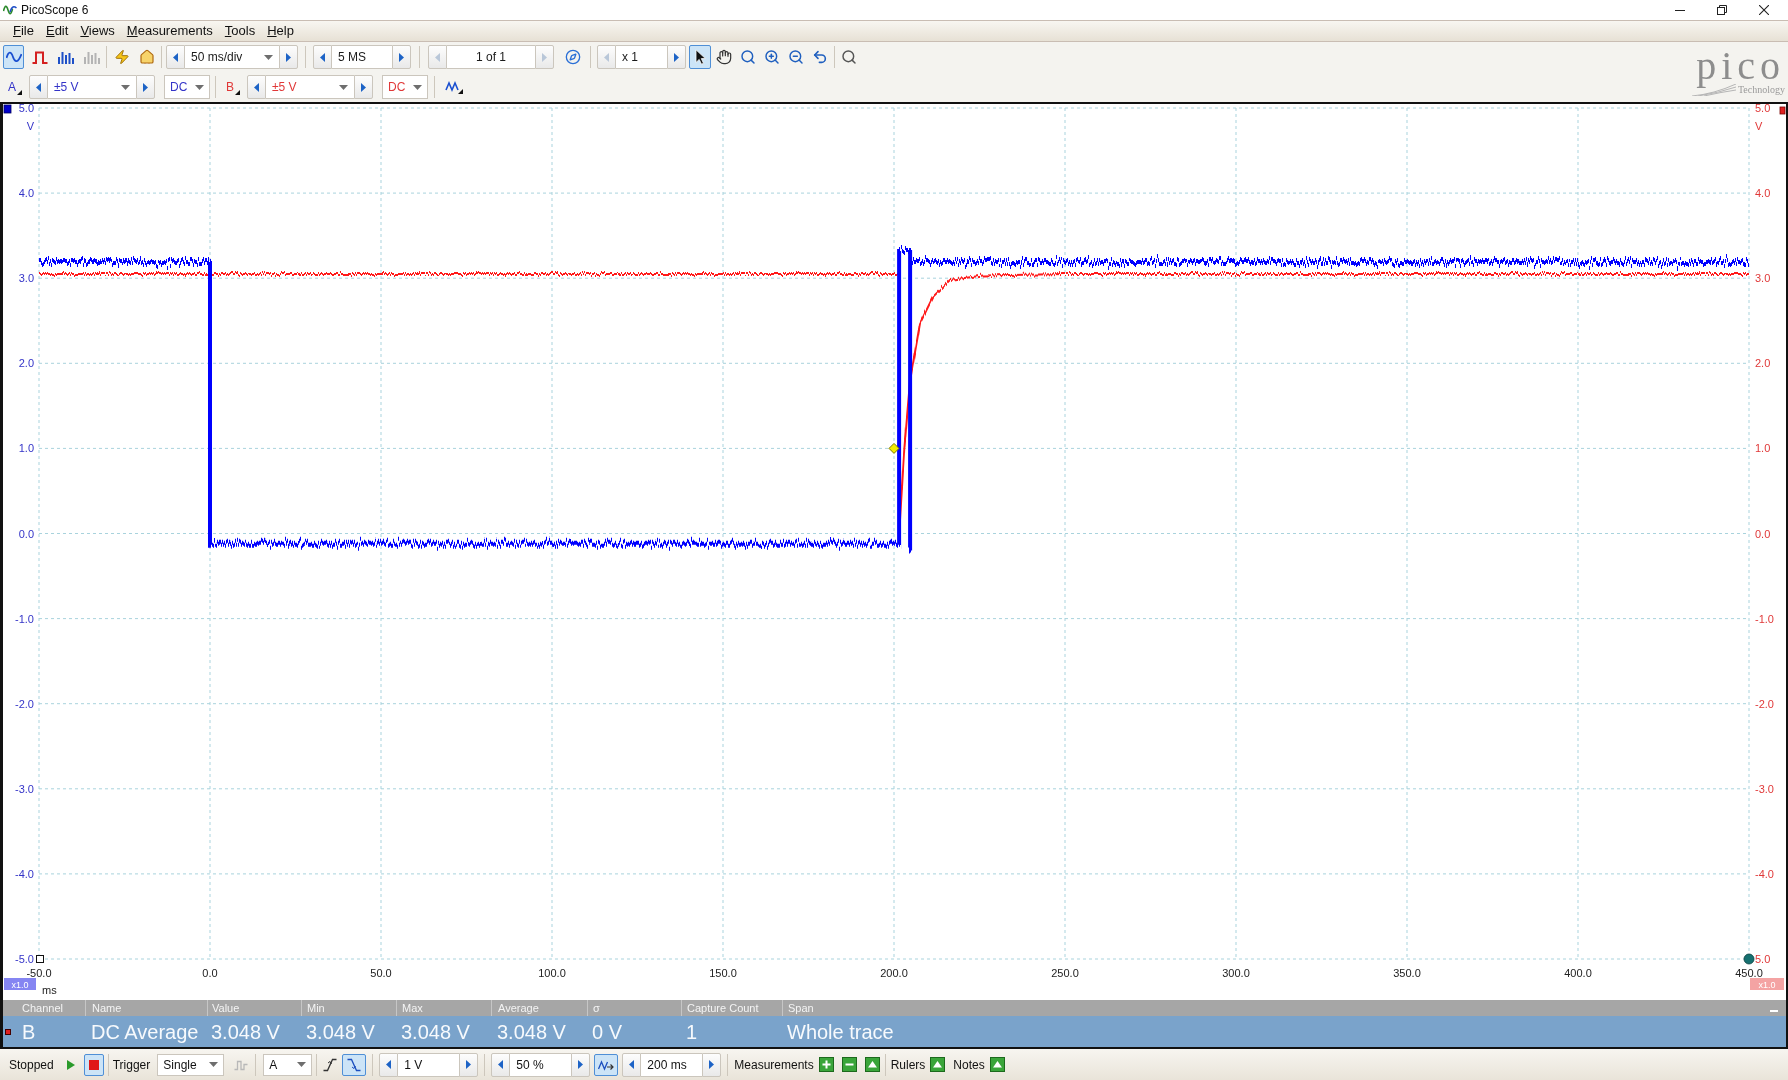 This screenshot has height=1080, width=1788. Describe the element at coordinates (723, 973) in the screenshot. I see `tick-label: 150.0` at that location.